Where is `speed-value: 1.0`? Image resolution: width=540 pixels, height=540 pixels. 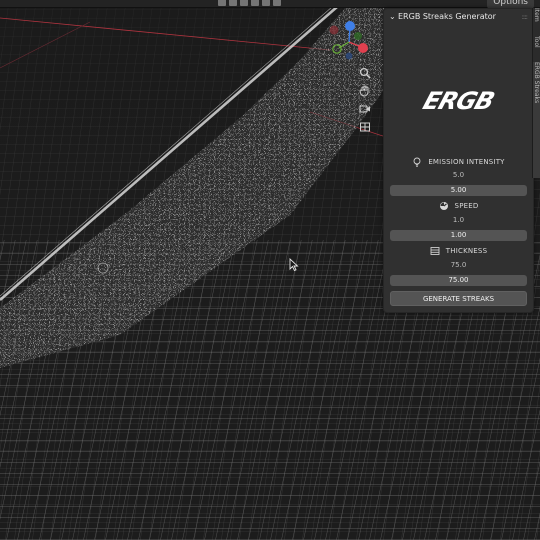 speed-value: 1.0 is located at coordinates (458, 220).